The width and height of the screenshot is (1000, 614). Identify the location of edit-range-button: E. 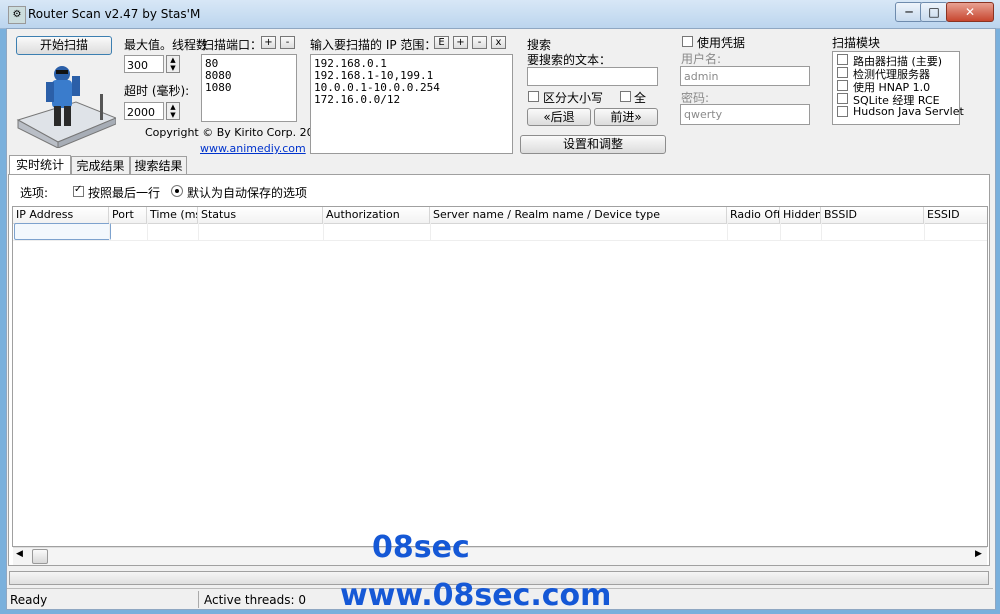
(441, 42).